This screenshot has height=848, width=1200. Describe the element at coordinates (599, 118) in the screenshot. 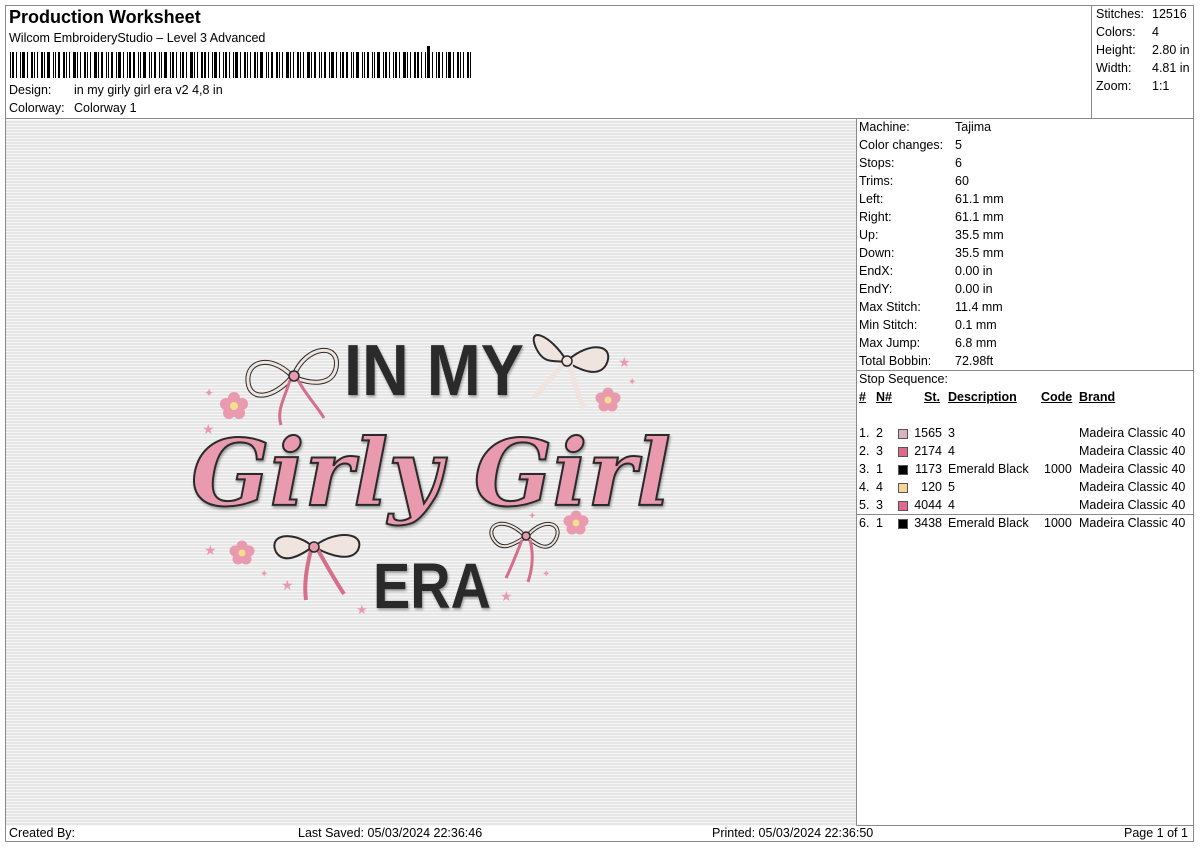

I see `header-divider` at that location.